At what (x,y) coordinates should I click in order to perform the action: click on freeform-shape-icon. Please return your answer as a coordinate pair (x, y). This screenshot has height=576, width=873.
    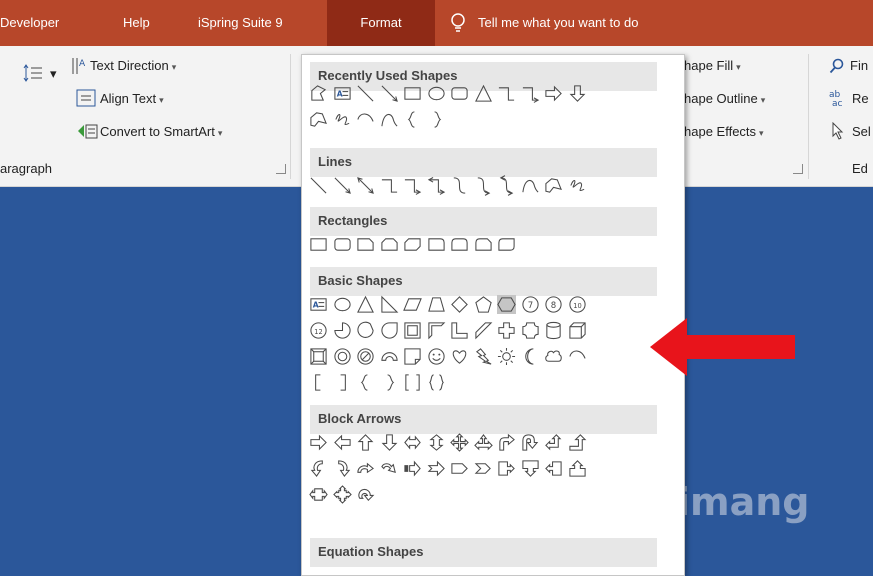
    Looking at the image, I should click on (318, 119).